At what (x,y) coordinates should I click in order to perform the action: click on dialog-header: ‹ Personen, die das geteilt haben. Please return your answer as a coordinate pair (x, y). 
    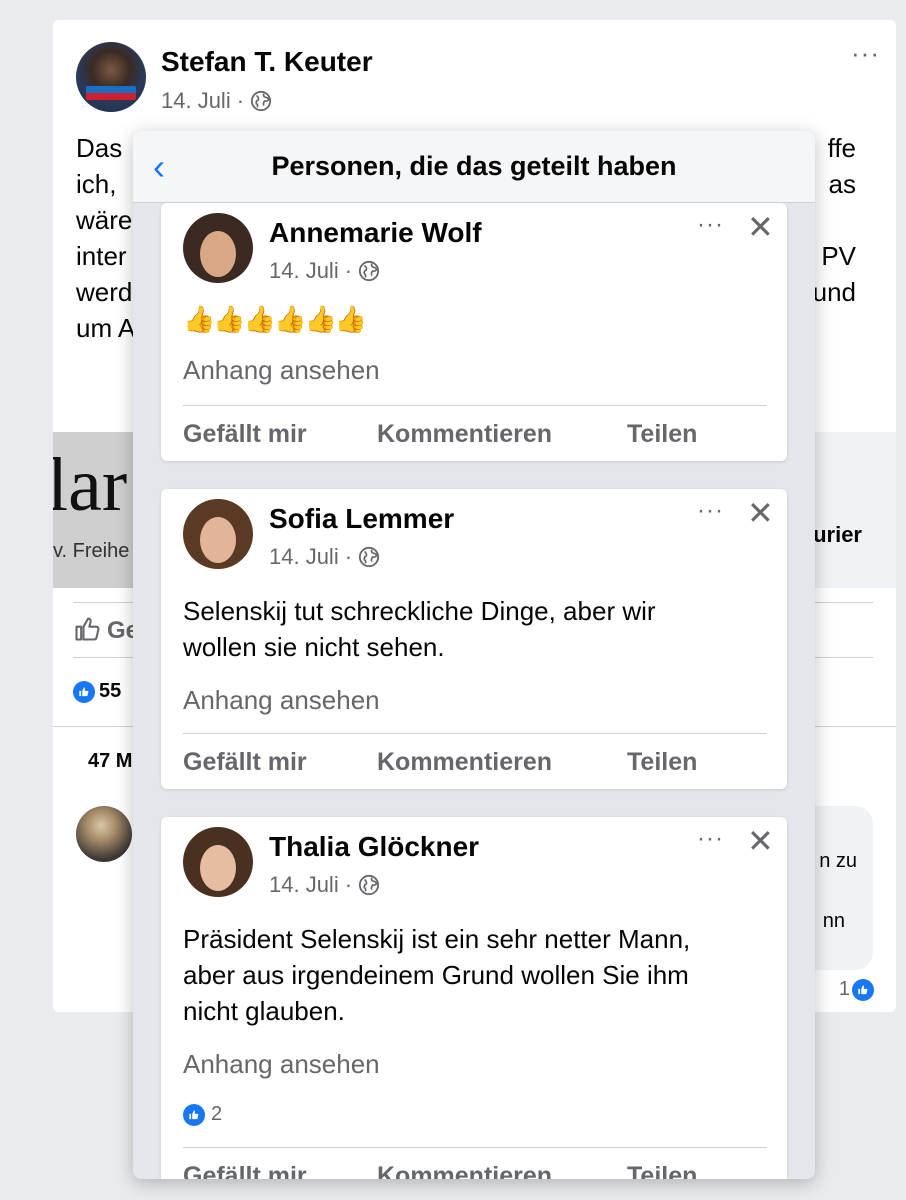
    Looking at the image, I should click on (474, 167).